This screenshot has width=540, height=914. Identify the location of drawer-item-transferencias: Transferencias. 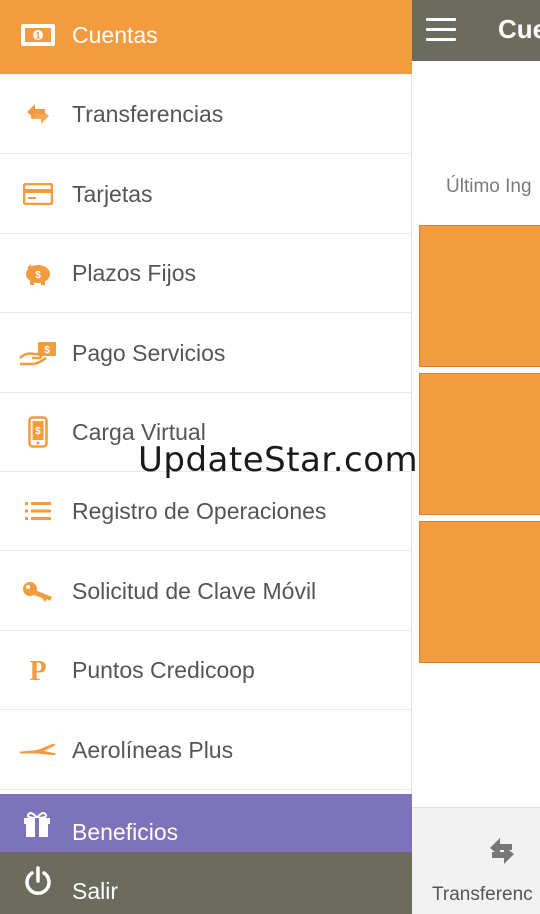
(206, 114).